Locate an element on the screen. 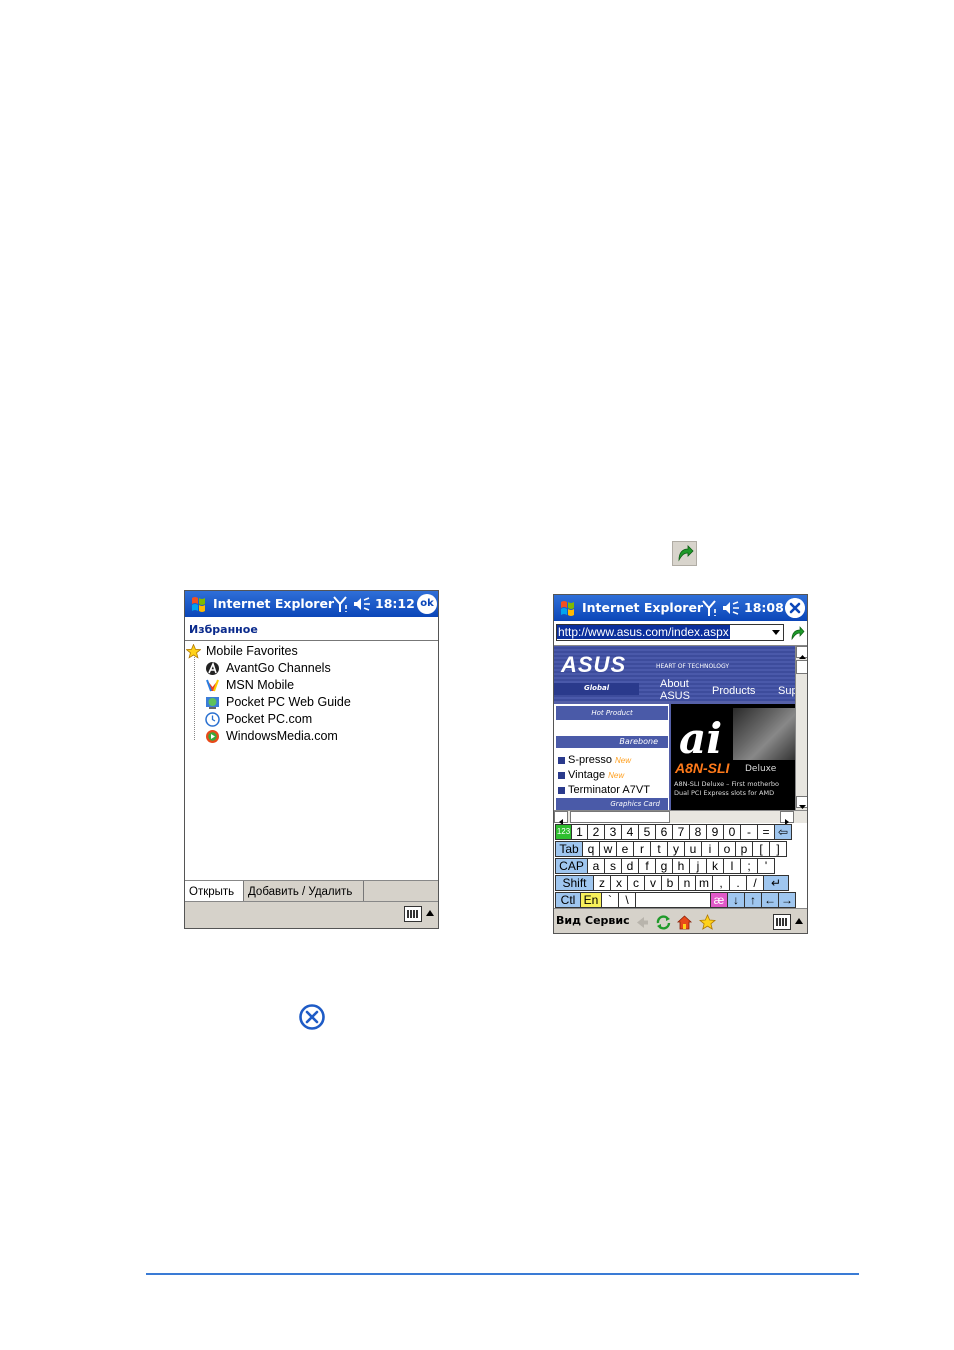  ok-button: ok is located at coordinates (427, 604).